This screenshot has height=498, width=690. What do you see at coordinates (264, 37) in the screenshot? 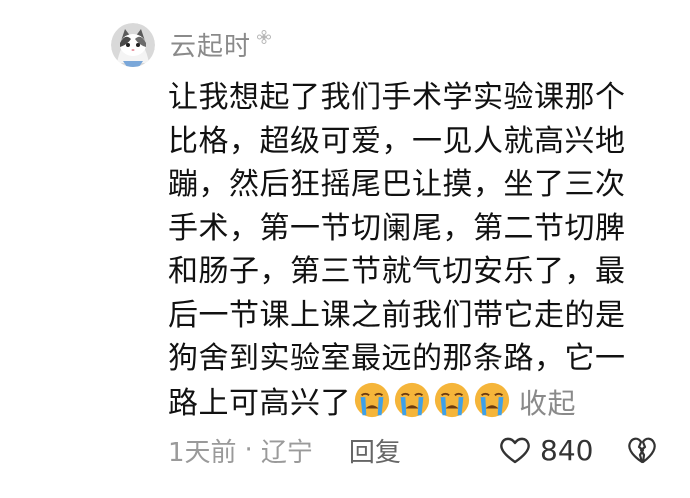
I see `flower-badge-icon` at bounding box center [264, 37].